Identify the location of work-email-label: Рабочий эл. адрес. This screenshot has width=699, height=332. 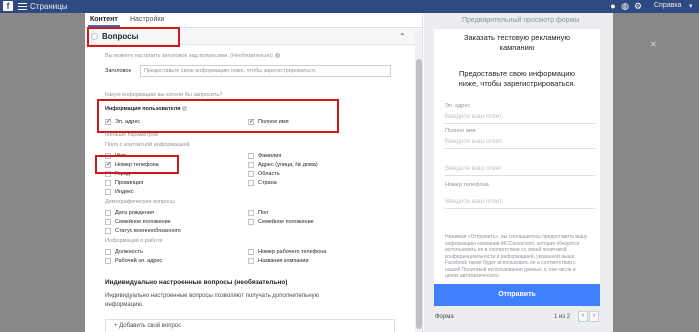
(139, 261).